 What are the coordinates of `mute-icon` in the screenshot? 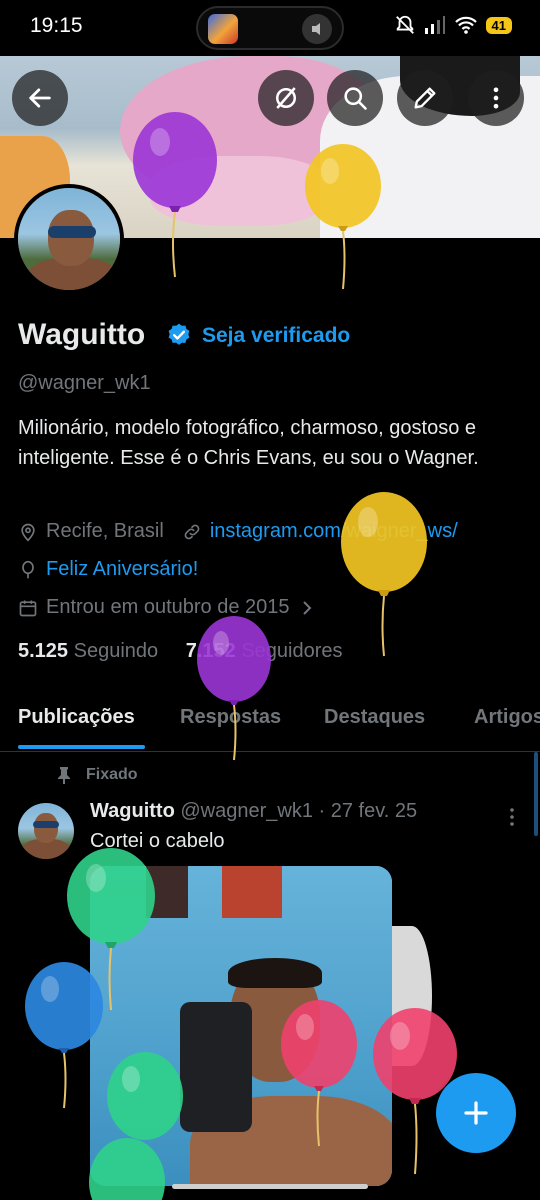 It's located at (404, 24).